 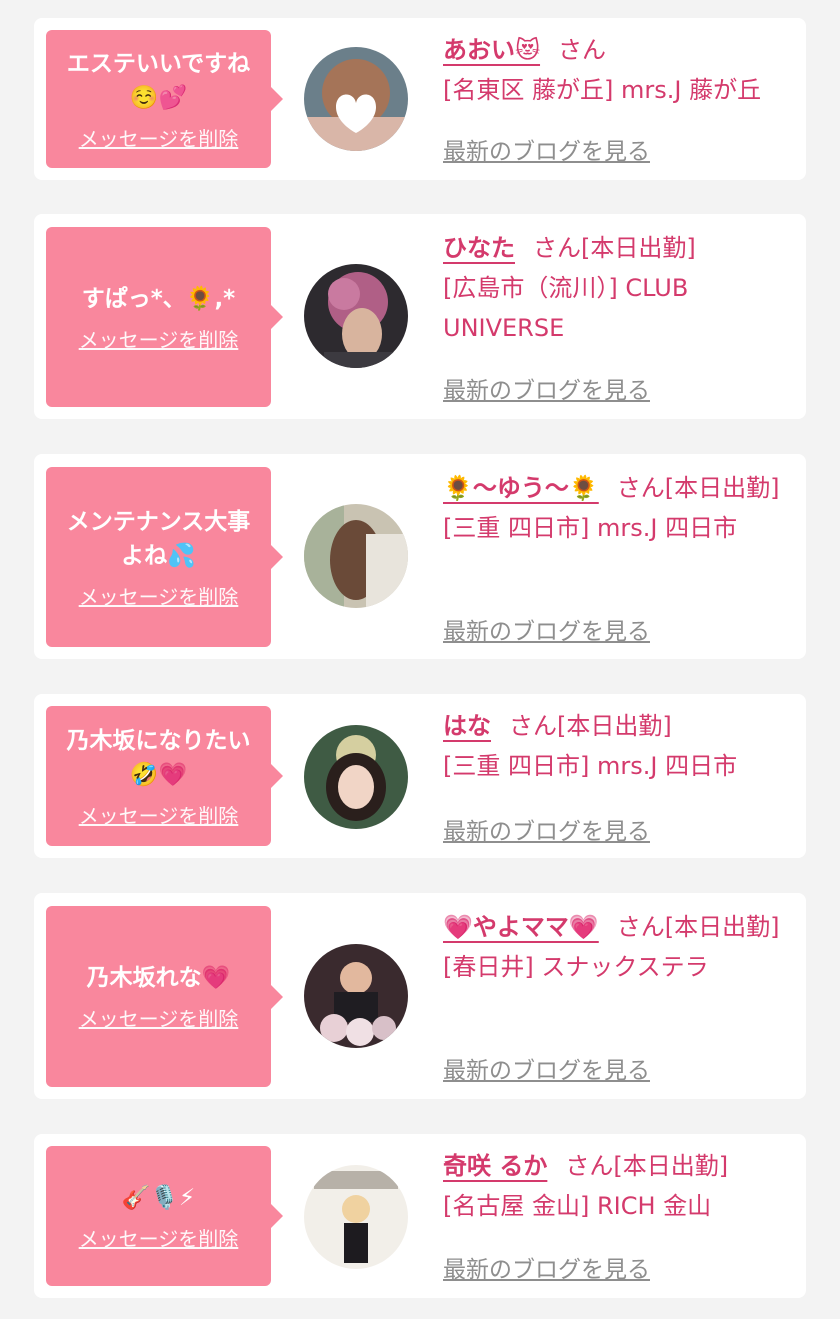 What do you see at coordinates (158, 80) in the screenshot?
I see `message-text: エステいいですね ☺️💕` at bounding box center [158, 80].